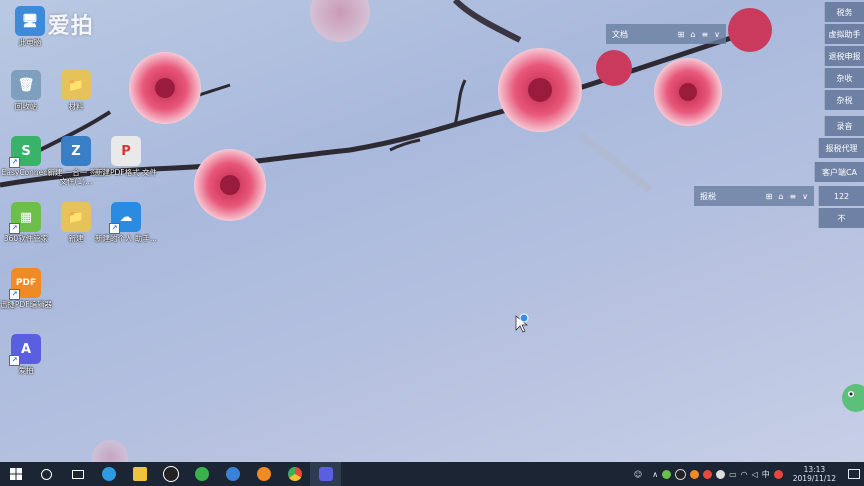 The image size is (864, 486). What do you see at coordinates (25, 350) in the screenshot?
I see `aipai-app-icon: A ↗` at bounding box center [25, 350].